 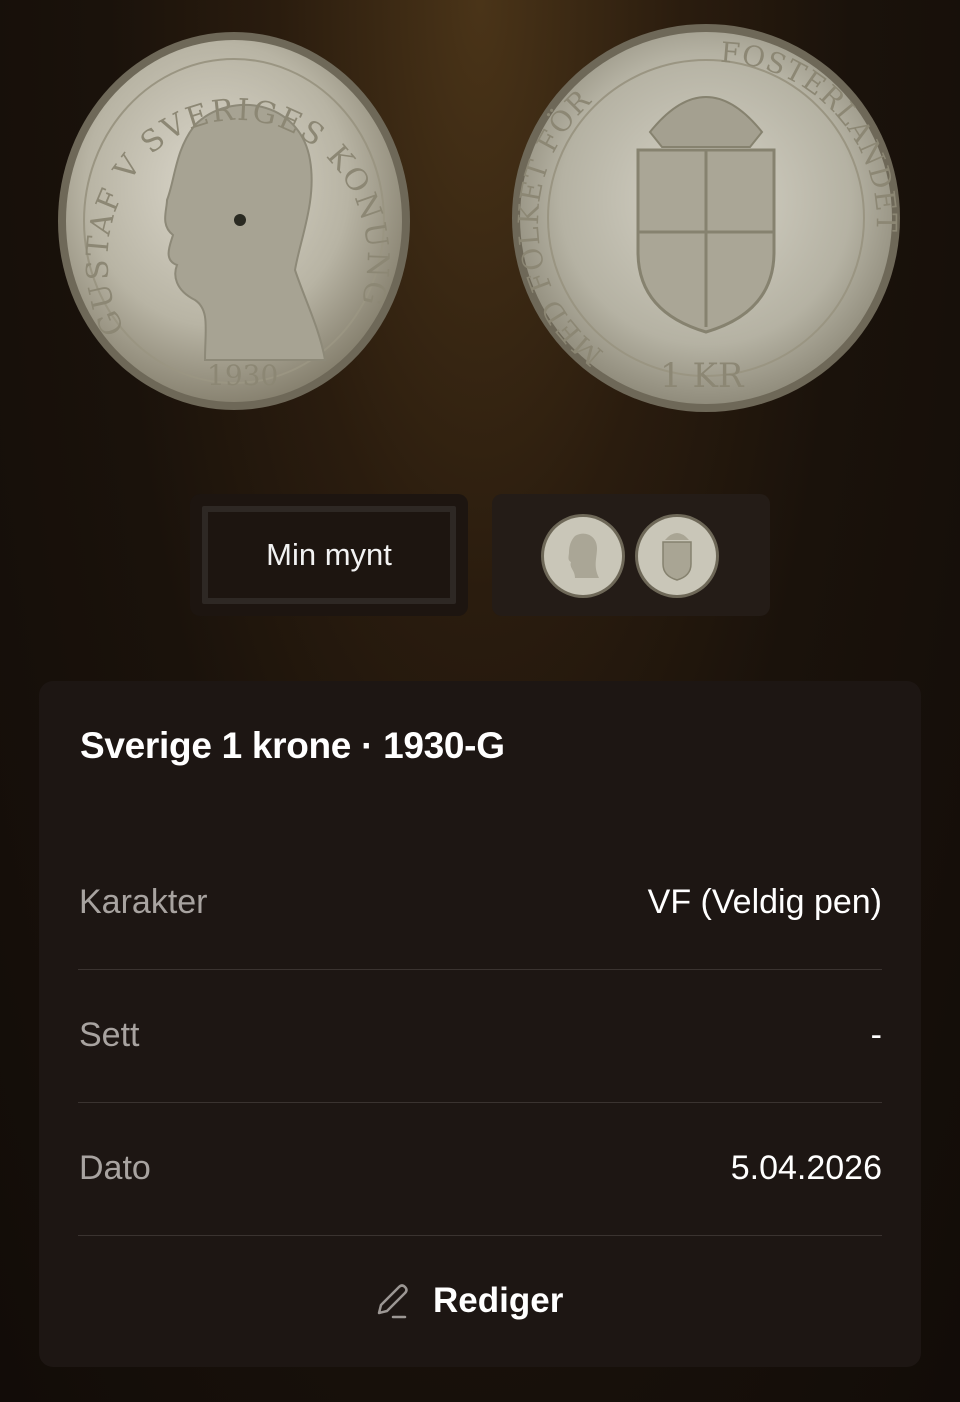 What do you see at coordinates (806, 1168) in the screenshot?
I see `date-value: 5.04.2026` at bounding box center [806, 1168].